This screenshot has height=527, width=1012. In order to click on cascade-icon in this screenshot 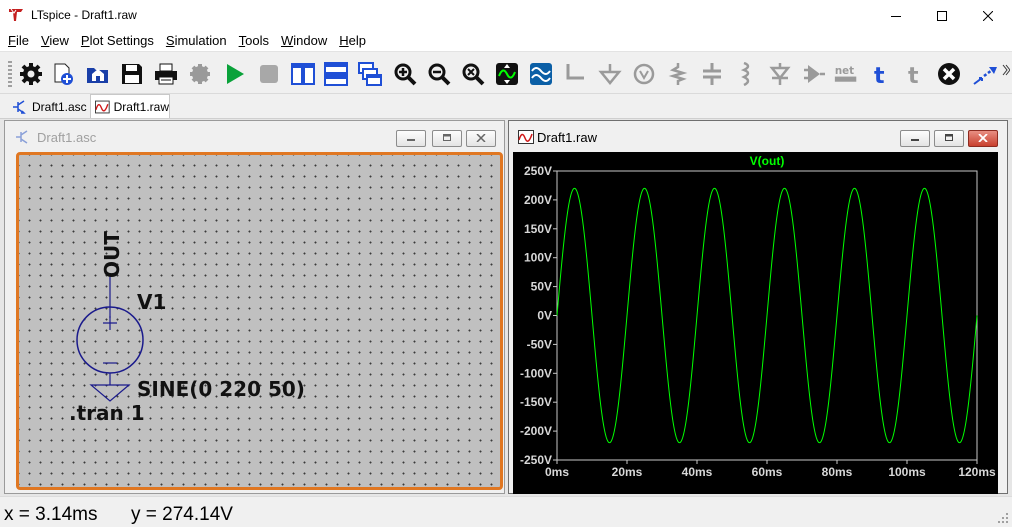, I will do `click(370, 74)`.